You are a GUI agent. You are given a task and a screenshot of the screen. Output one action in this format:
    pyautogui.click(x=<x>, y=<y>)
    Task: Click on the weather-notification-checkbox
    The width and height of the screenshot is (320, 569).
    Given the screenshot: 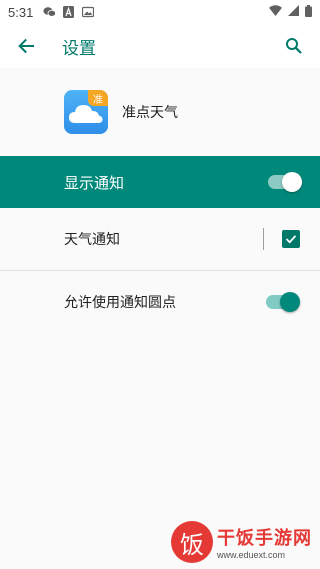 What is the action you would take?
    pyautogui.click(x=291, y=239)
    